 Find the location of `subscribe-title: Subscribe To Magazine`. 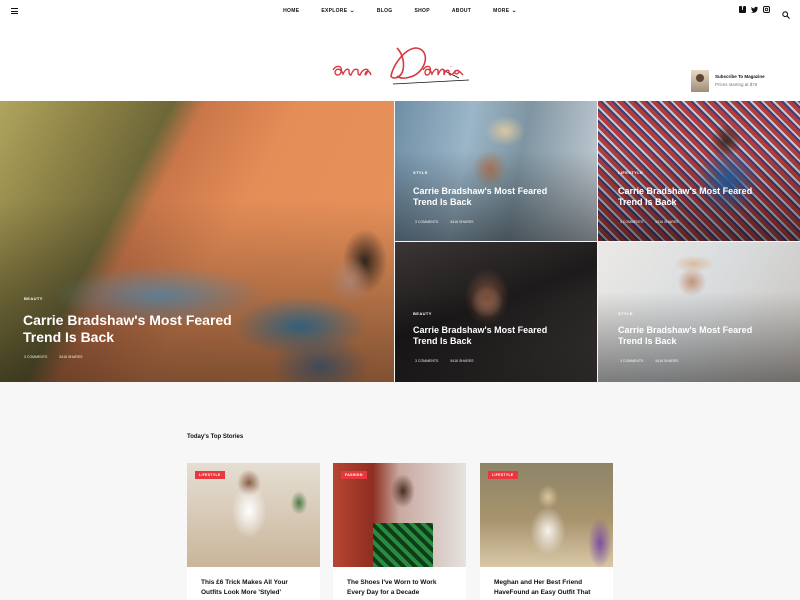

subscribe-title: Subscribe To Magazine is located at coordinates (740, 76).